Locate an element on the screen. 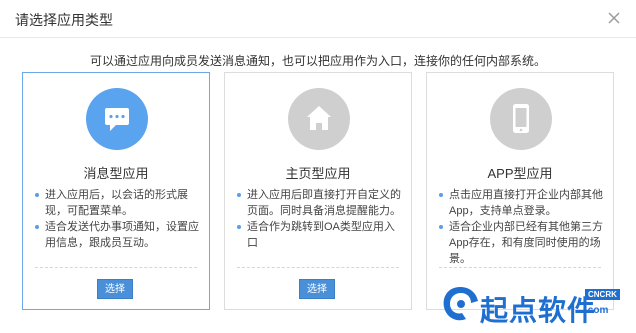 This screenshot has width=636, height=333. close-button is located at coordinates (614, 18).